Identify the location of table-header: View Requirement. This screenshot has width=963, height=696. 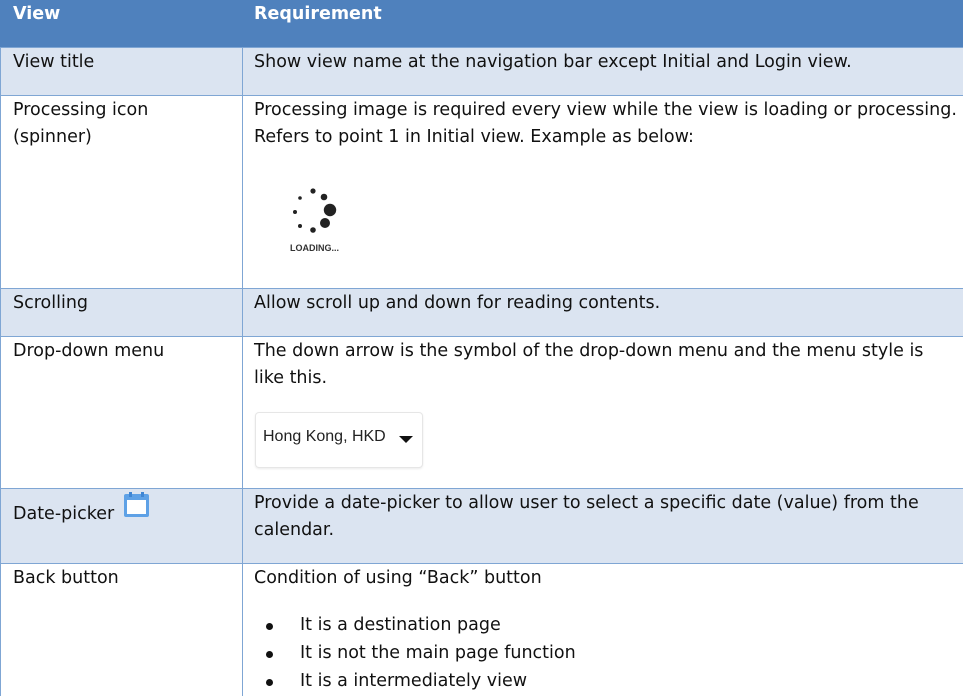
(481, 23).